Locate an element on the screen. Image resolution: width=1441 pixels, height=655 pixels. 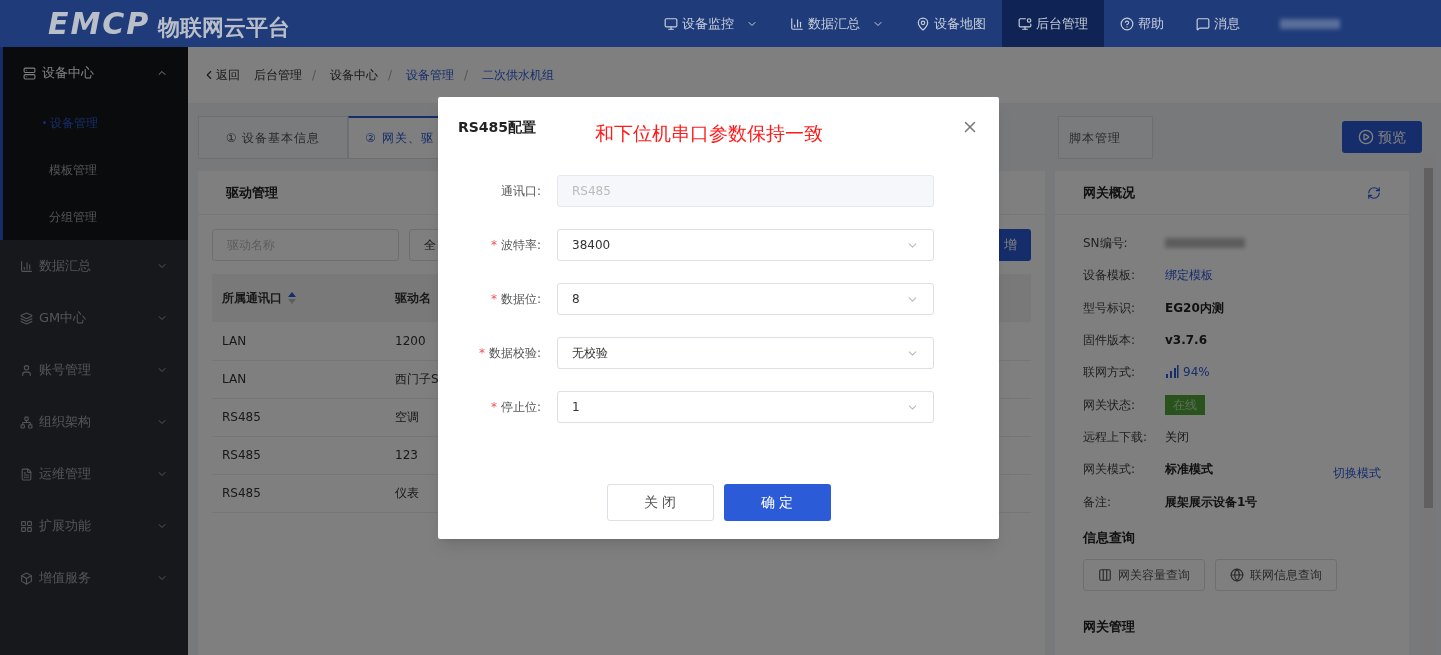
column-header: 驱动名 is located at coordinates (412, 298).